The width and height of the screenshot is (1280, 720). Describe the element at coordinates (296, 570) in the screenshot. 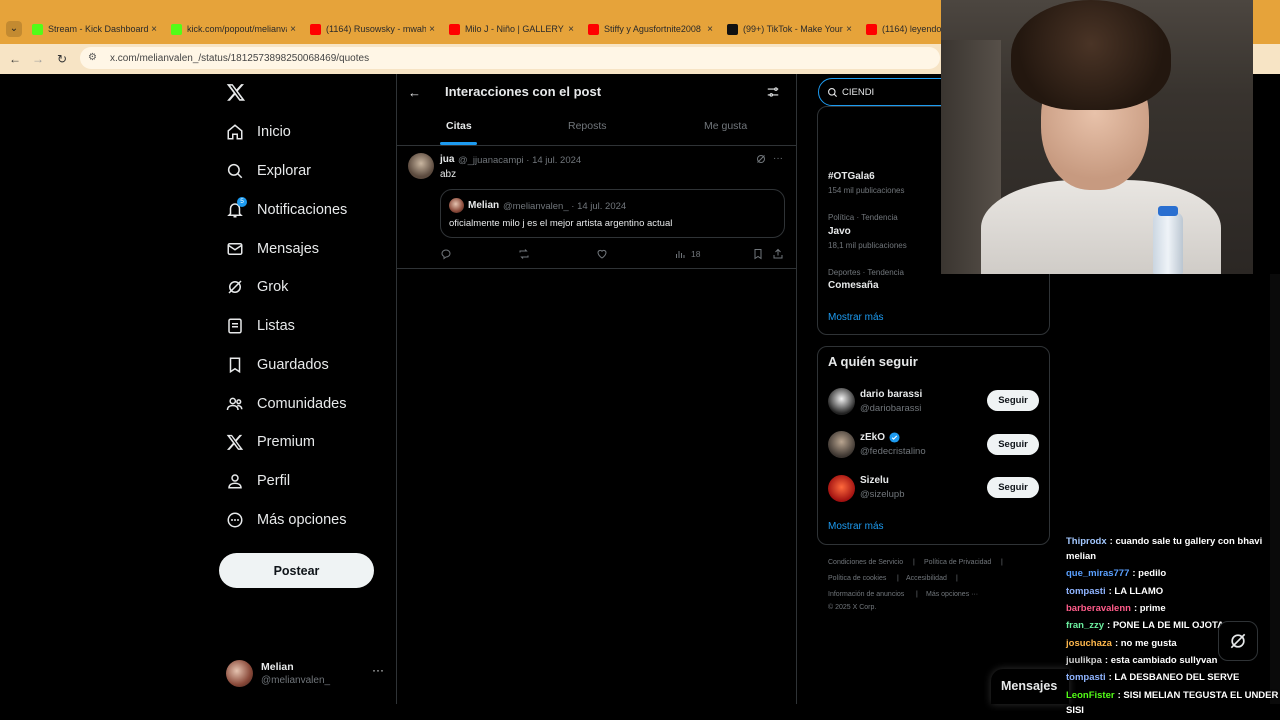

I see `post-button: Postear` at that location.